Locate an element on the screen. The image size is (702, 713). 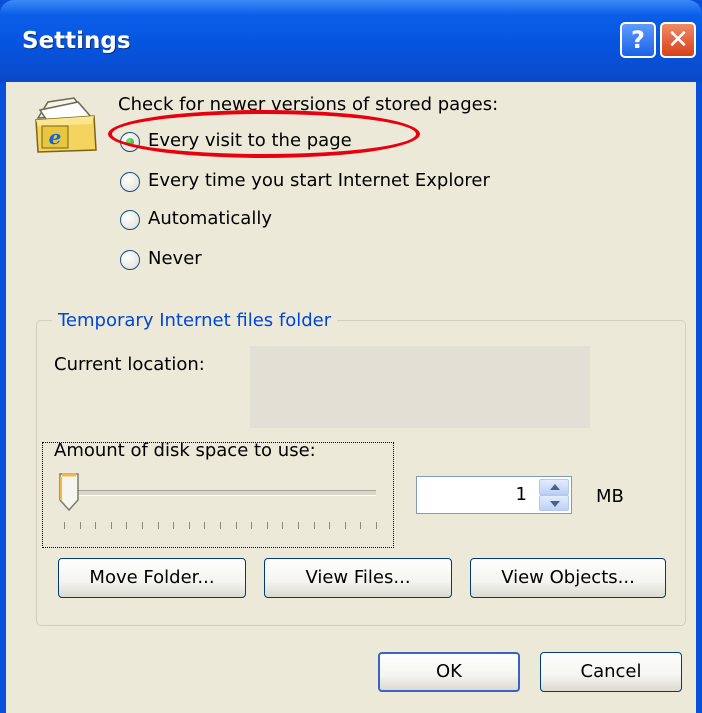
help-icon: ? is located at coordinates (638, 40).